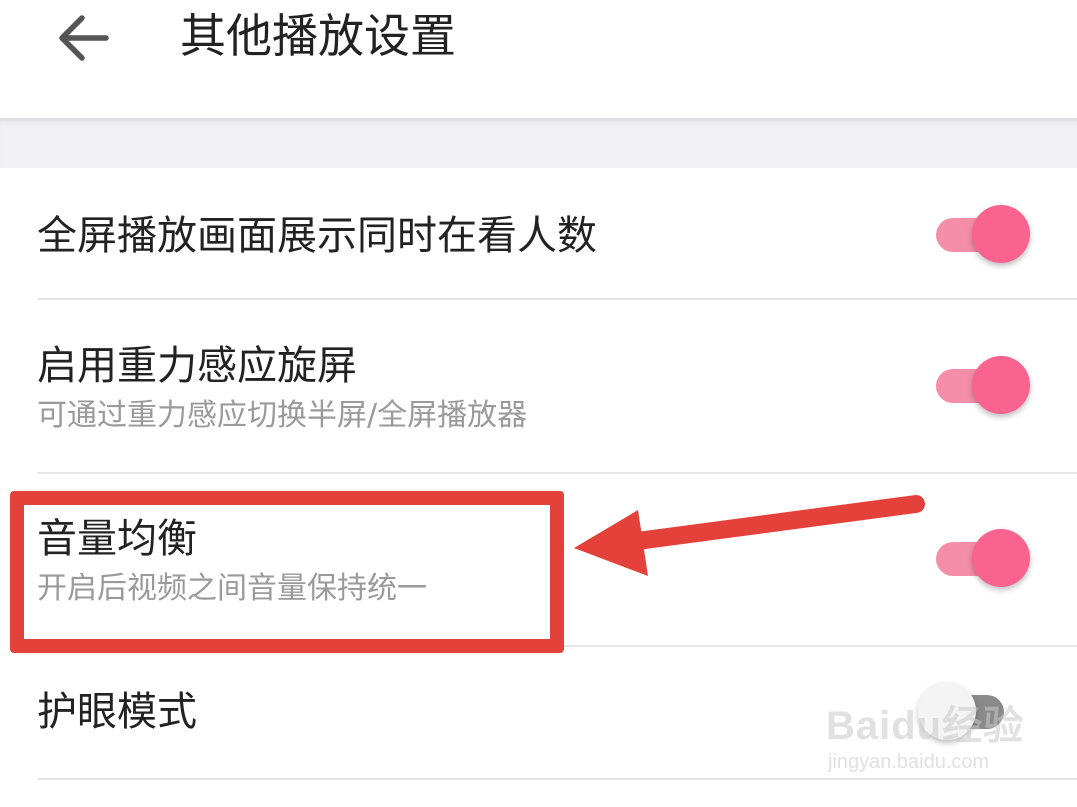 The image size is (1077, 807). I want to click on page-title: 其他播放设置, so click(318, 36).